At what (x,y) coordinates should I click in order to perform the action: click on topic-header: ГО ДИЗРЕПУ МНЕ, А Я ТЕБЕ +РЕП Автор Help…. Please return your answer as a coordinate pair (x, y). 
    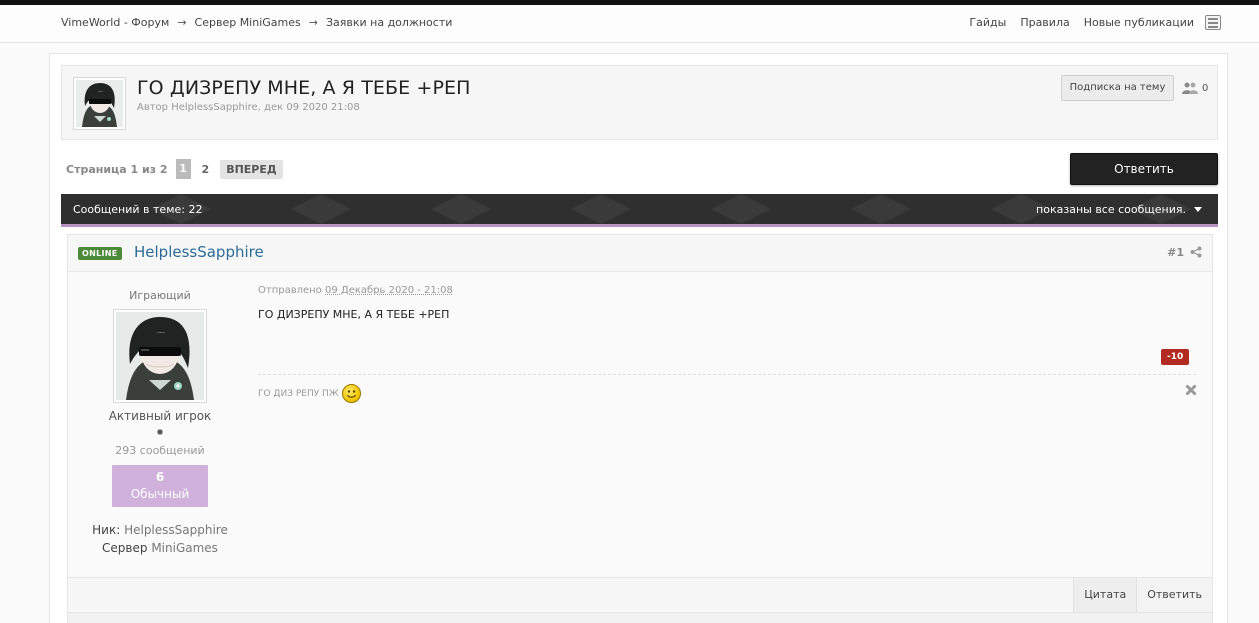
    Looking at the image, I should click on (639, 102).